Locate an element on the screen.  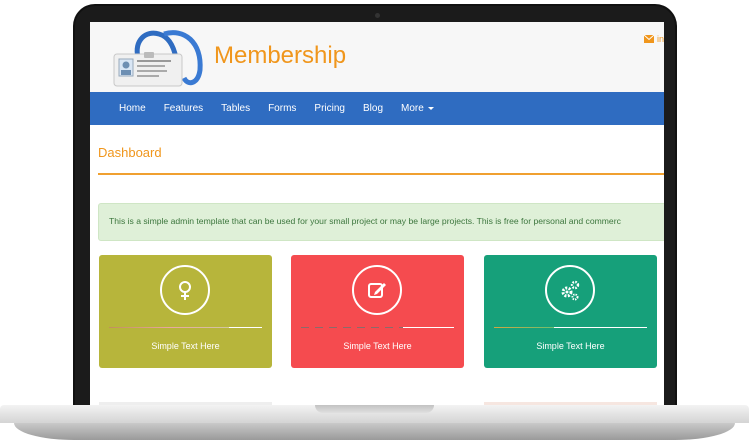
envelope-icon is located at coordinates (648, 39).